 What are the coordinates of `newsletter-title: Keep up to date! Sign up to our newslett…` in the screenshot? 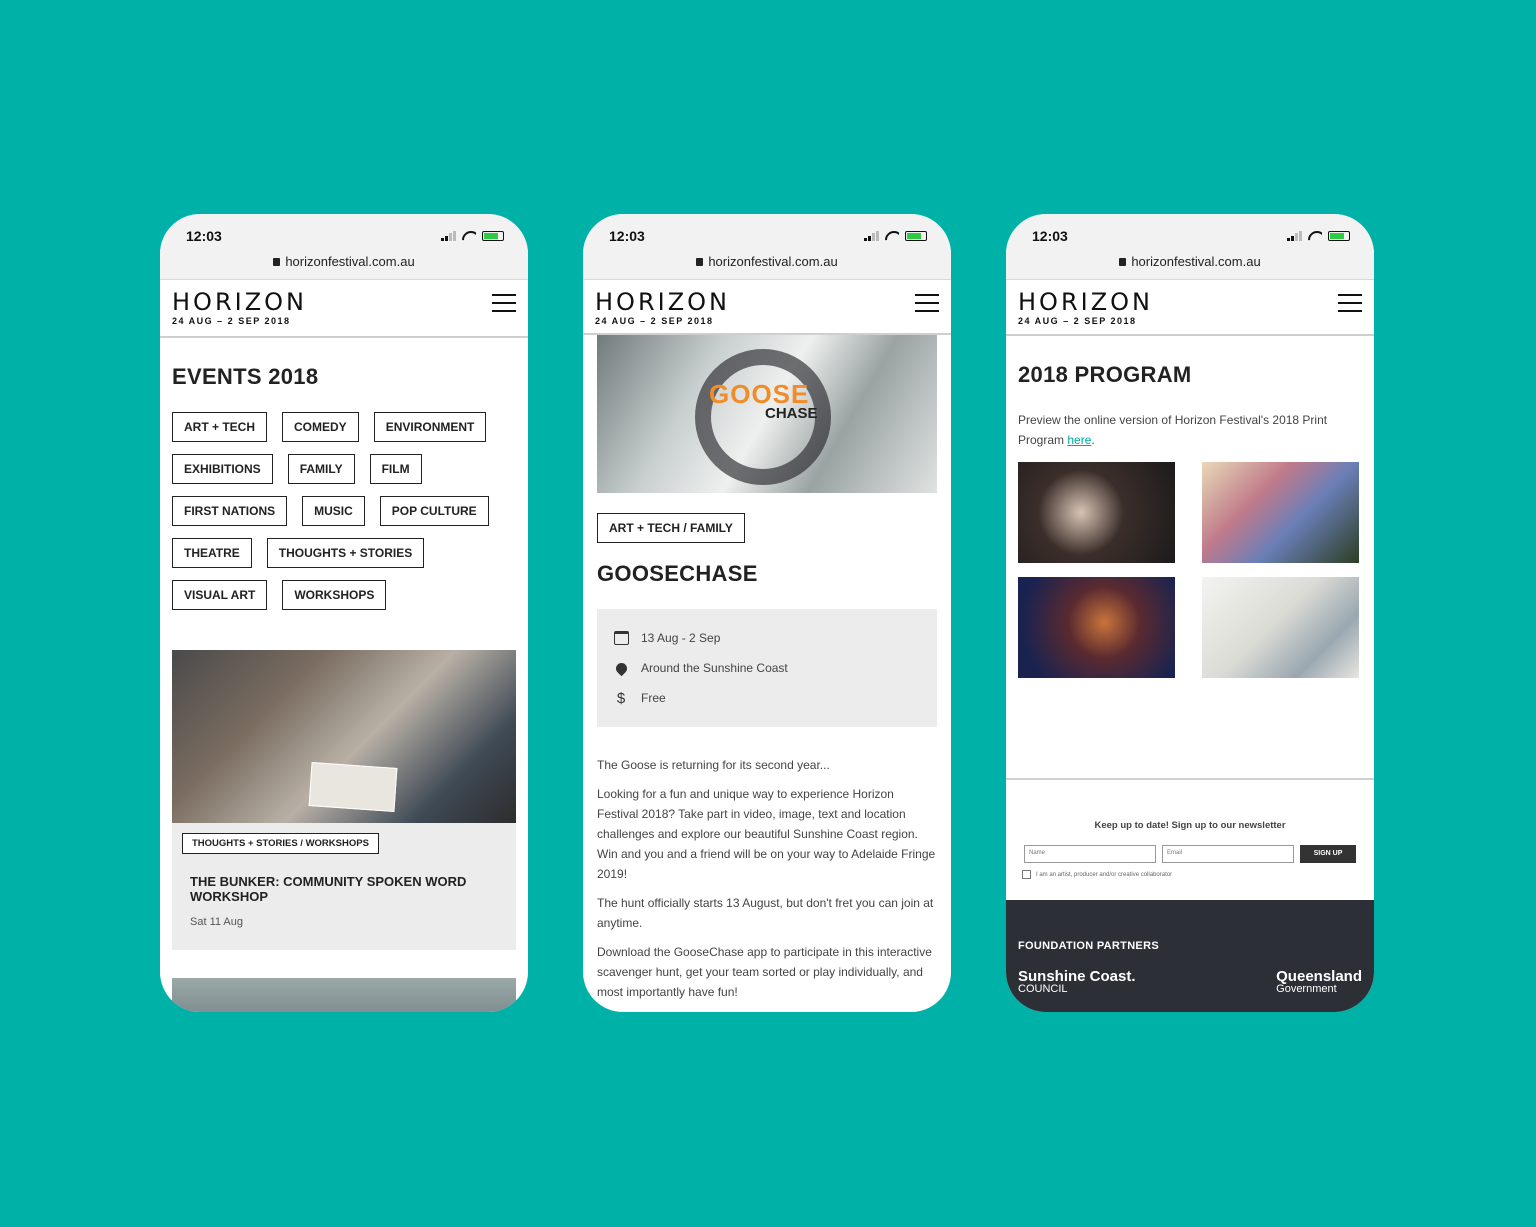 It's located at (1190, 825).